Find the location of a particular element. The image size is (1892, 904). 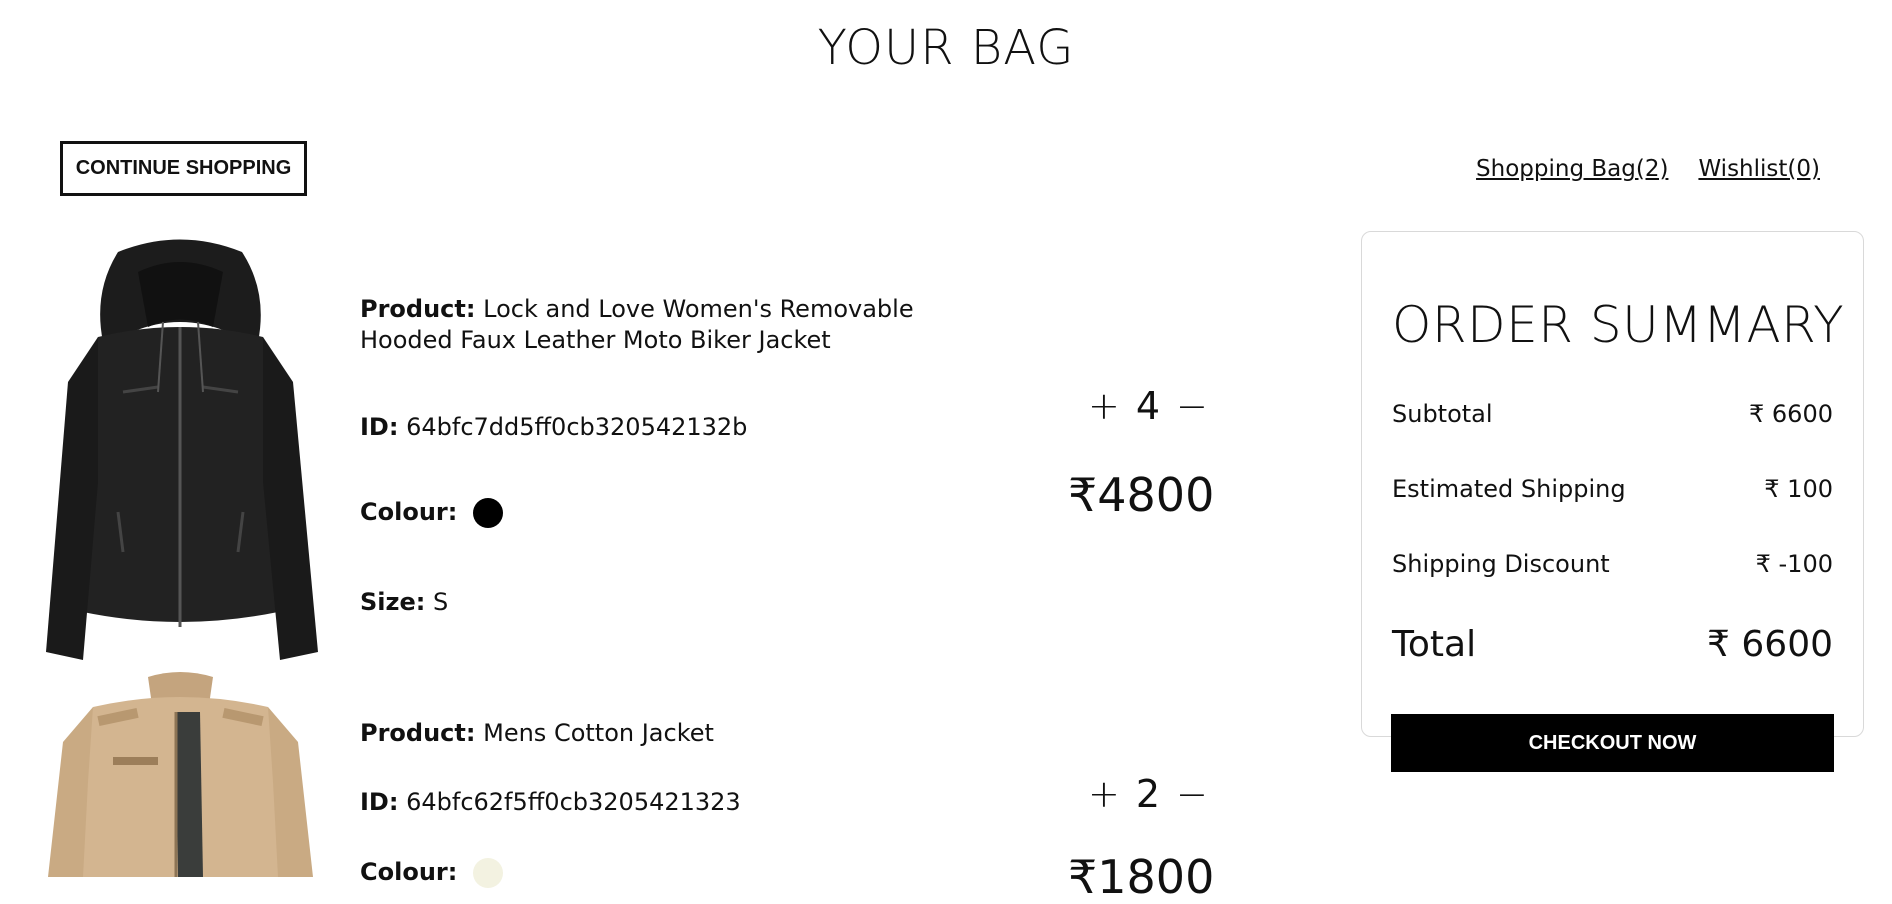

total-value: ₹ 6600 is located at coordinates (1770, 644).